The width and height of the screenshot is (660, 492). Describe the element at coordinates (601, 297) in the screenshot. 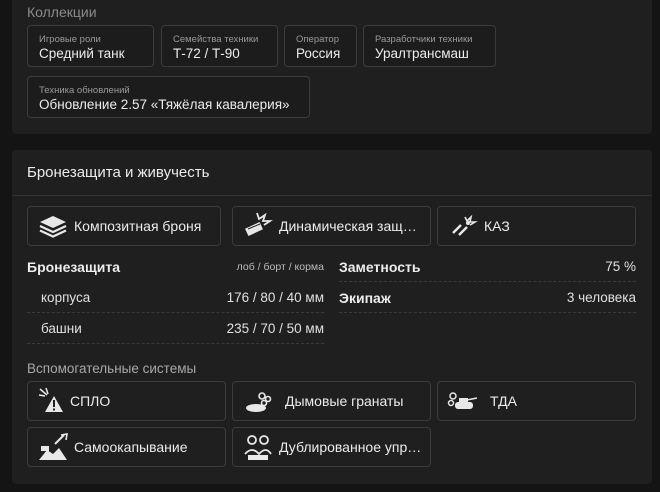

I see `crew-value: 3 человека` at that location.